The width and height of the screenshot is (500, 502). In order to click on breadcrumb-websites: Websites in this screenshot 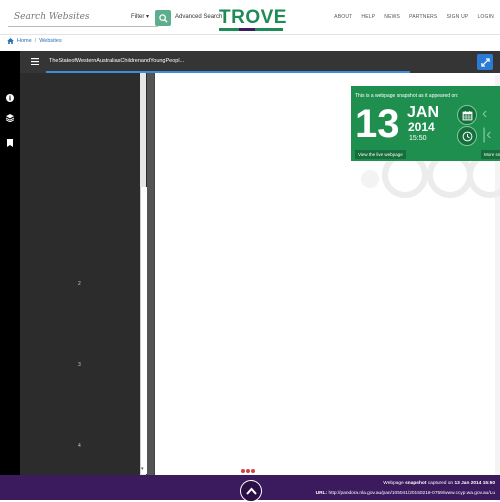, I will do `click(50, 41)`.